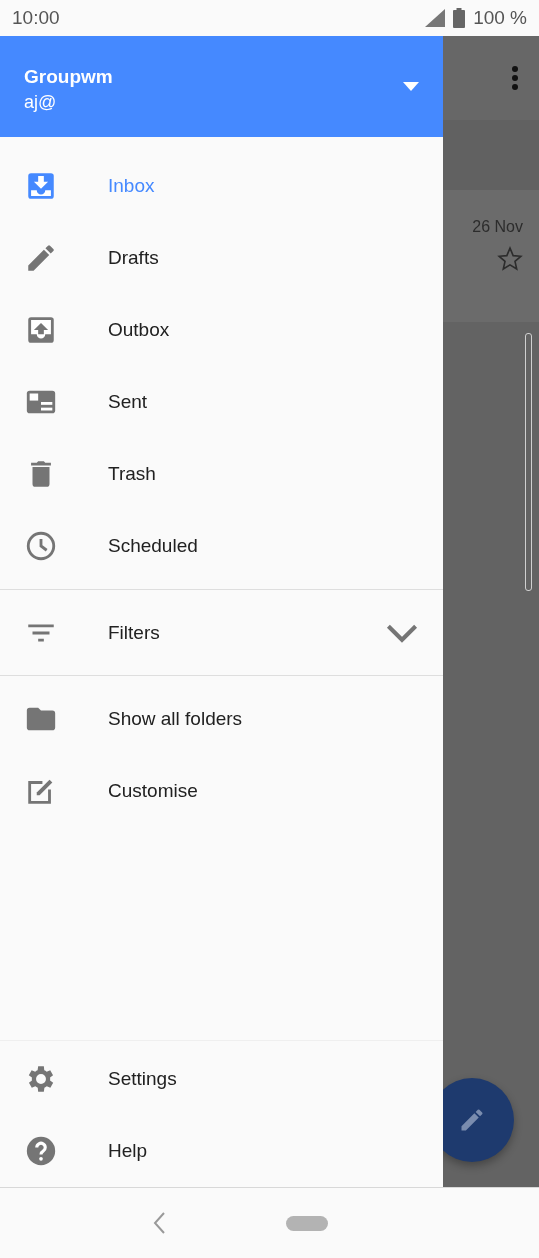 This screenshot has width=539, height=1258. What do you see at coordinates (221, 791) in the screenshot?
I see `drawer-item: Customise` at bounding box center [221, 791].